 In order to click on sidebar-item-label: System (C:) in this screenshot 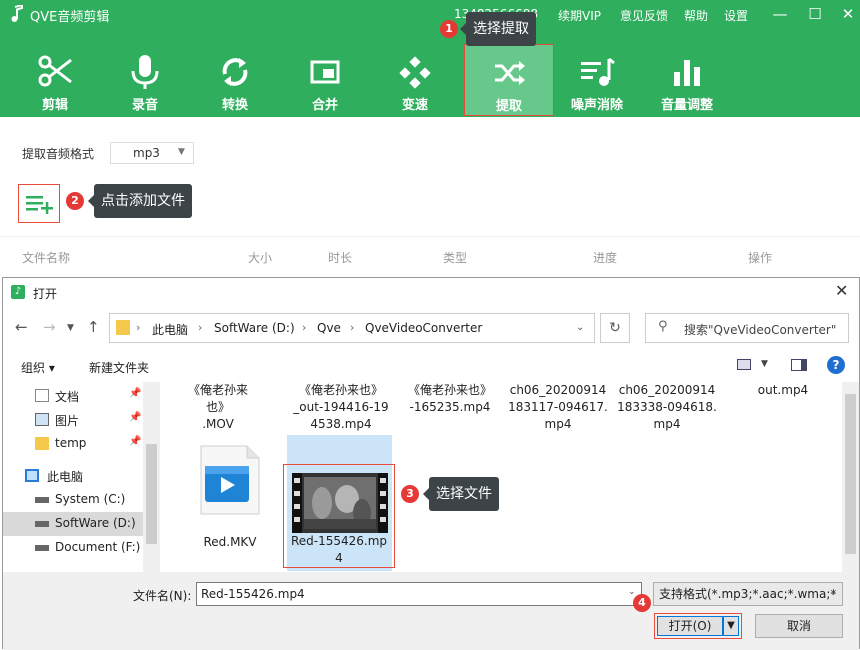, I will do `click(90, 499)`.